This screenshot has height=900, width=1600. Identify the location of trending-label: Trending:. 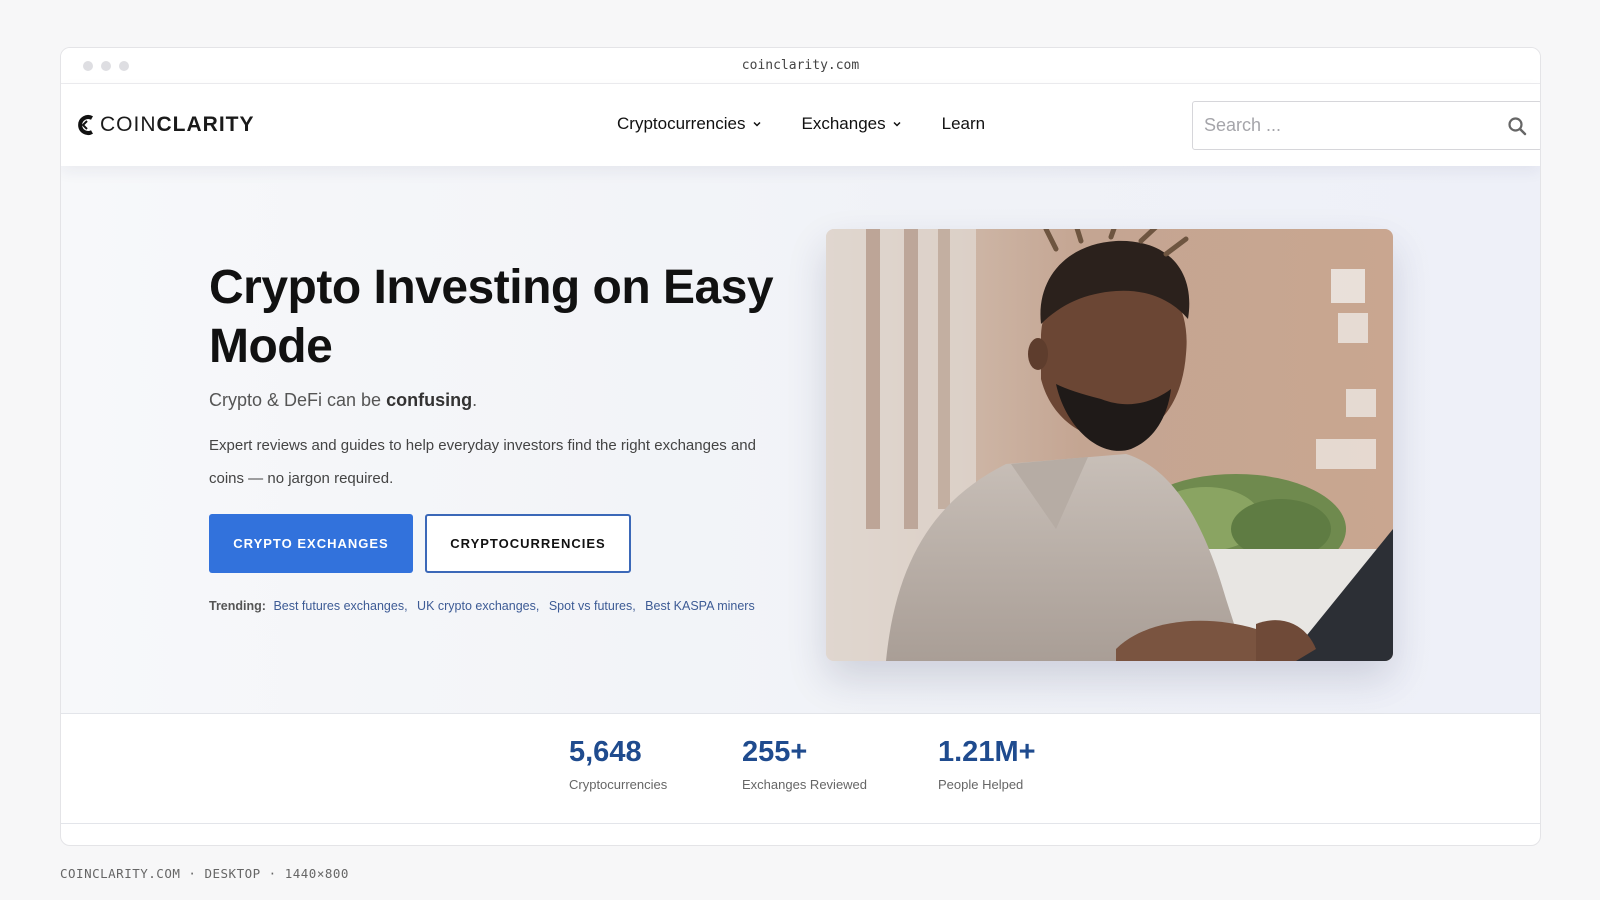
(237, 606).